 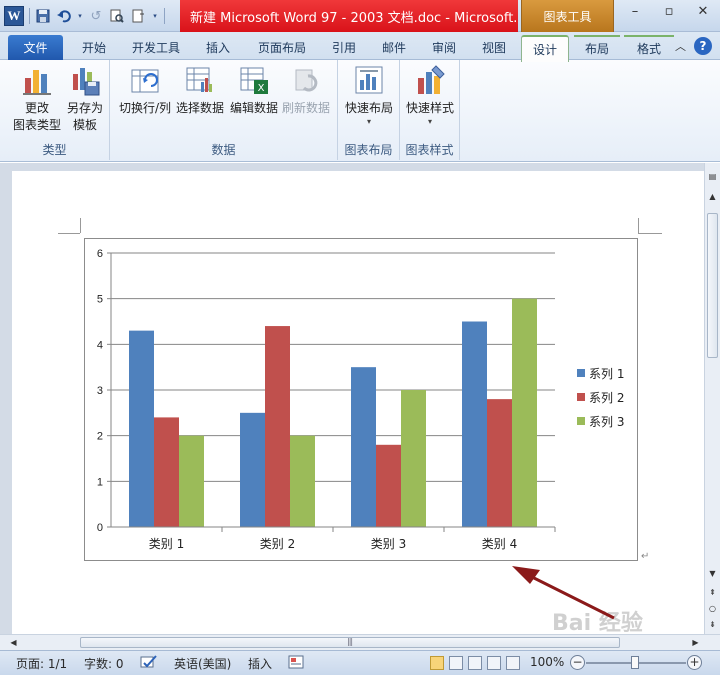 What do you see at coordinates (712, 398) in the screenshot?
I see `vertical-scrollbar: ▤ ▲ ▼ ⇞ ○ ⇟` at bounding box center [712, 398].